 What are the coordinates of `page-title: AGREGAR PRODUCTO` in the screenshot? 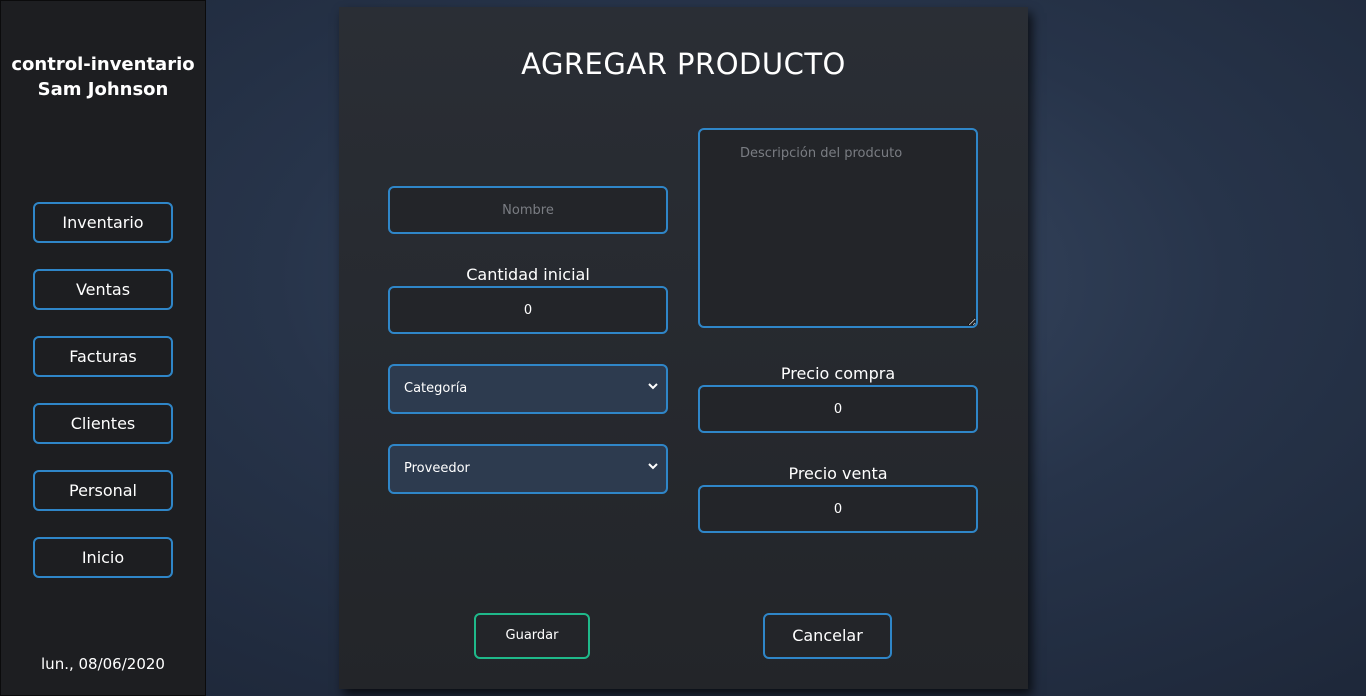 It's located at (683, 64).